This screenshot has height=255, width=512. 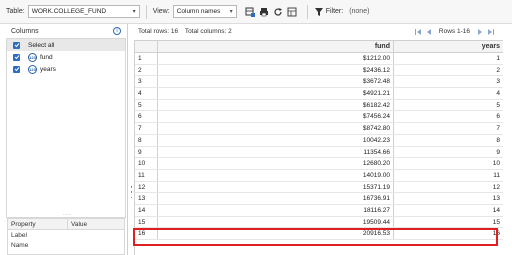 I want to click on years-cell: 13, so click(x=496, y=199).